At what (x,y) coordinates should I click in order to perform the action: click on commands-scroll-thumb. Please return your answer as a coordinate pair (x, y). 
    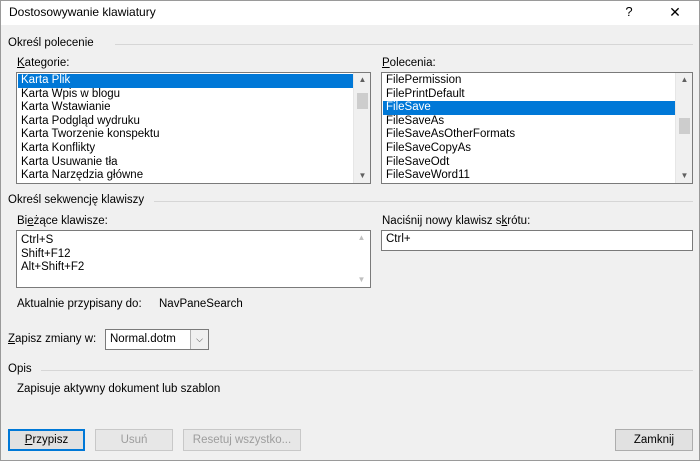
    Looking at the image, I should click on (684, 126).